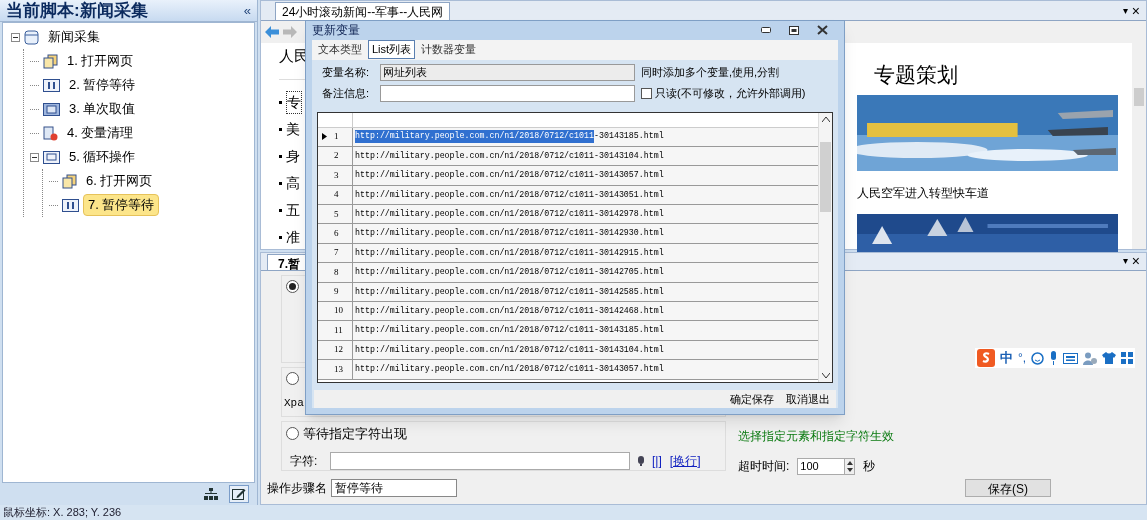 The width and height of the screenshot is (1147, 520). What do you see at coordinates (336, 272) in the screenshot?
I see `row-number: 8` at bounding box center [336, 272].